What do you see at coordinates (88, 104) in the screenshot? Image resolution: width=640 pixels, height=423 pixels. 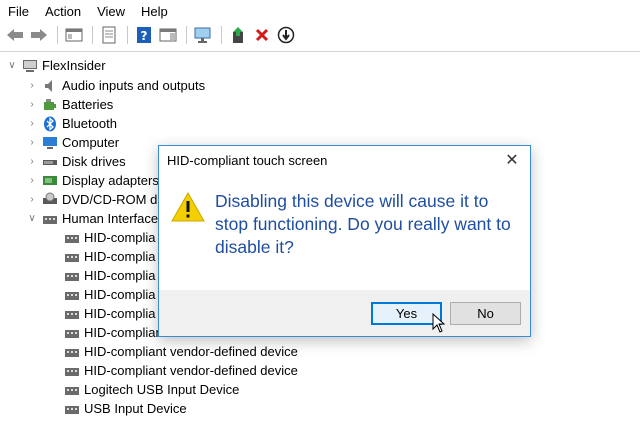 I see `tree-item-label: Batteries` at bounding box center [88, 104].